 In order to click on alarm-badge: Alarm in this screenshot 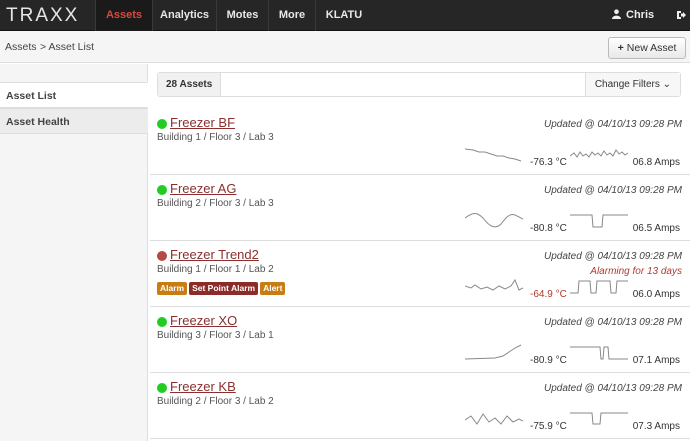, I will do `click(172, 288)`.